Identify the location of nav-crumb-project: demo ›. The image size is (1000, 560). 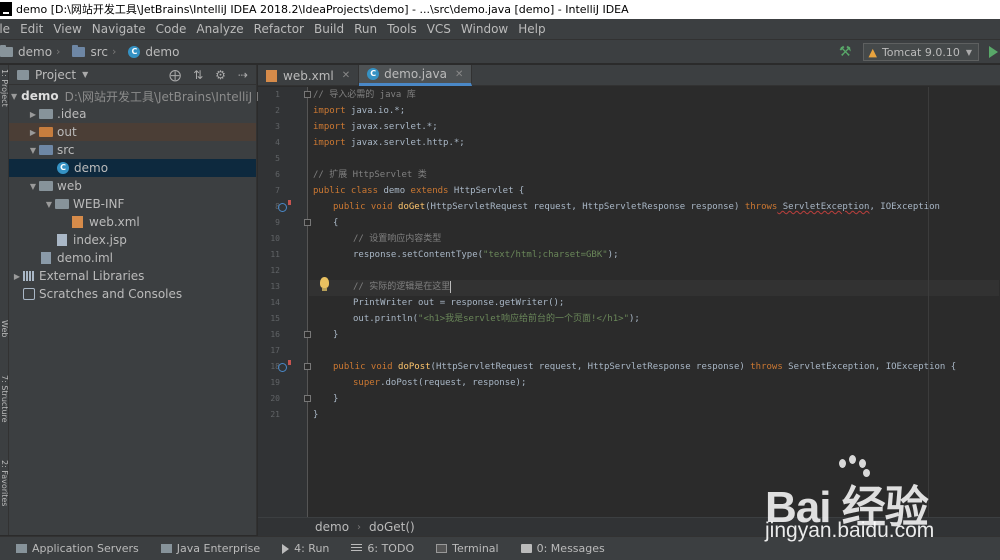
(33, 51).